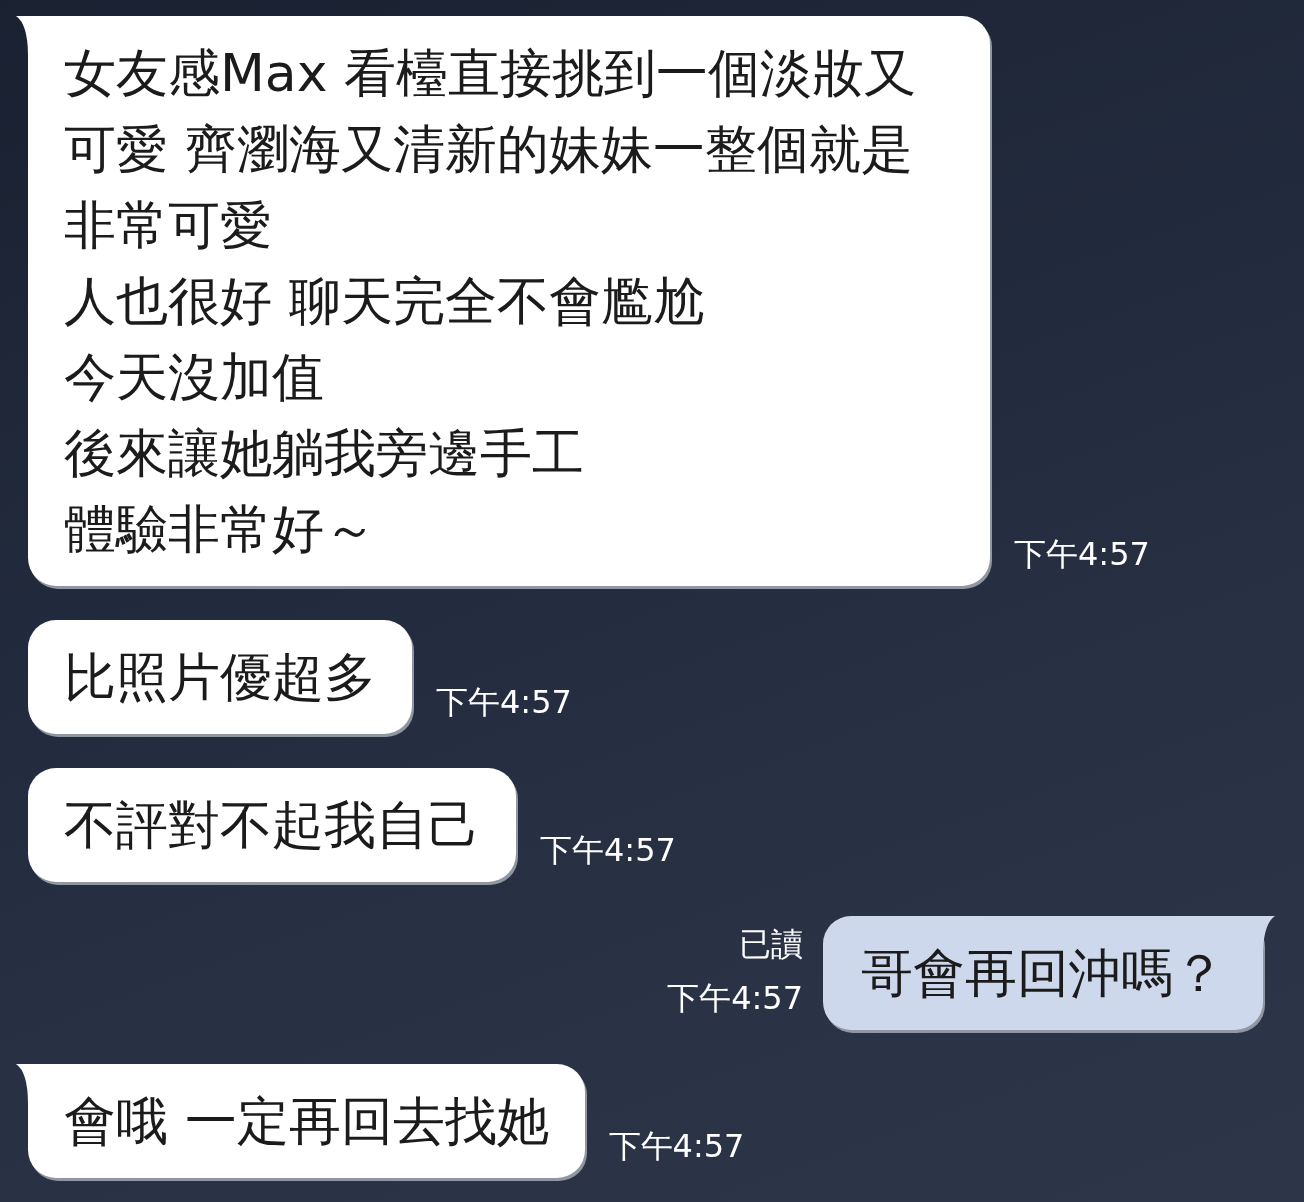  Describe the element at coordinates (385, 301) in the screenshot. I see `message-text: 人也很好 聊天完全不會尷尬` at that location.